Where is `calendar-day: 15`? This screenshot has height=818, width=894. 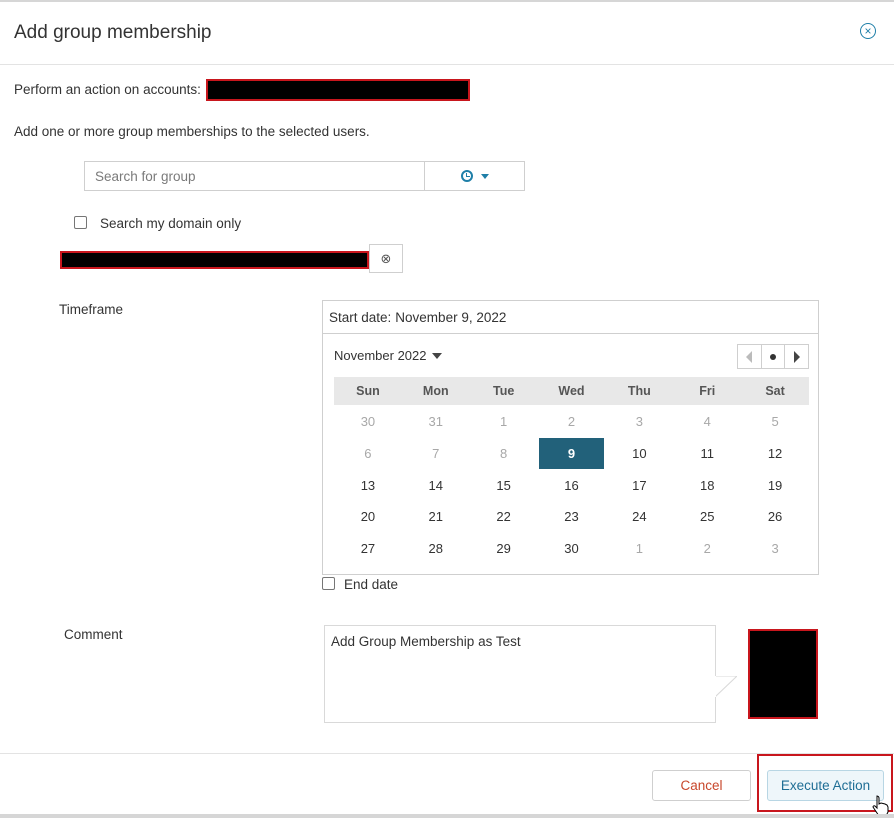
calendar-day: 15 is located at coordinates (504, 485).